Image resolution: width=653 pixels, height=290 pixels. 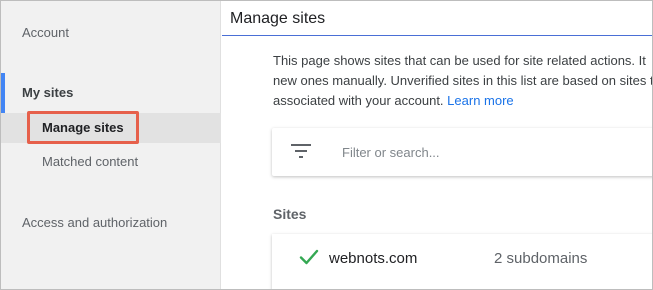 What do you see at coordinates (111, 161) in the screenshot?
I see `sidebar-item-matched-content: Matched content` at bounding box center [111, 161].